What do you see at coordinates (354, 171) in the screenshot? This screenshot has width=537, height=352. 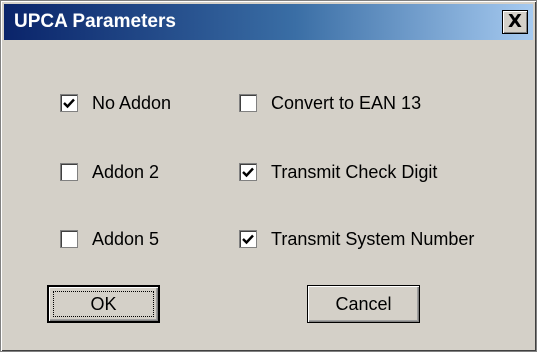 I see `transmit-check-digit-label: Transmit Check Digit` at bounding box center [354, 171].